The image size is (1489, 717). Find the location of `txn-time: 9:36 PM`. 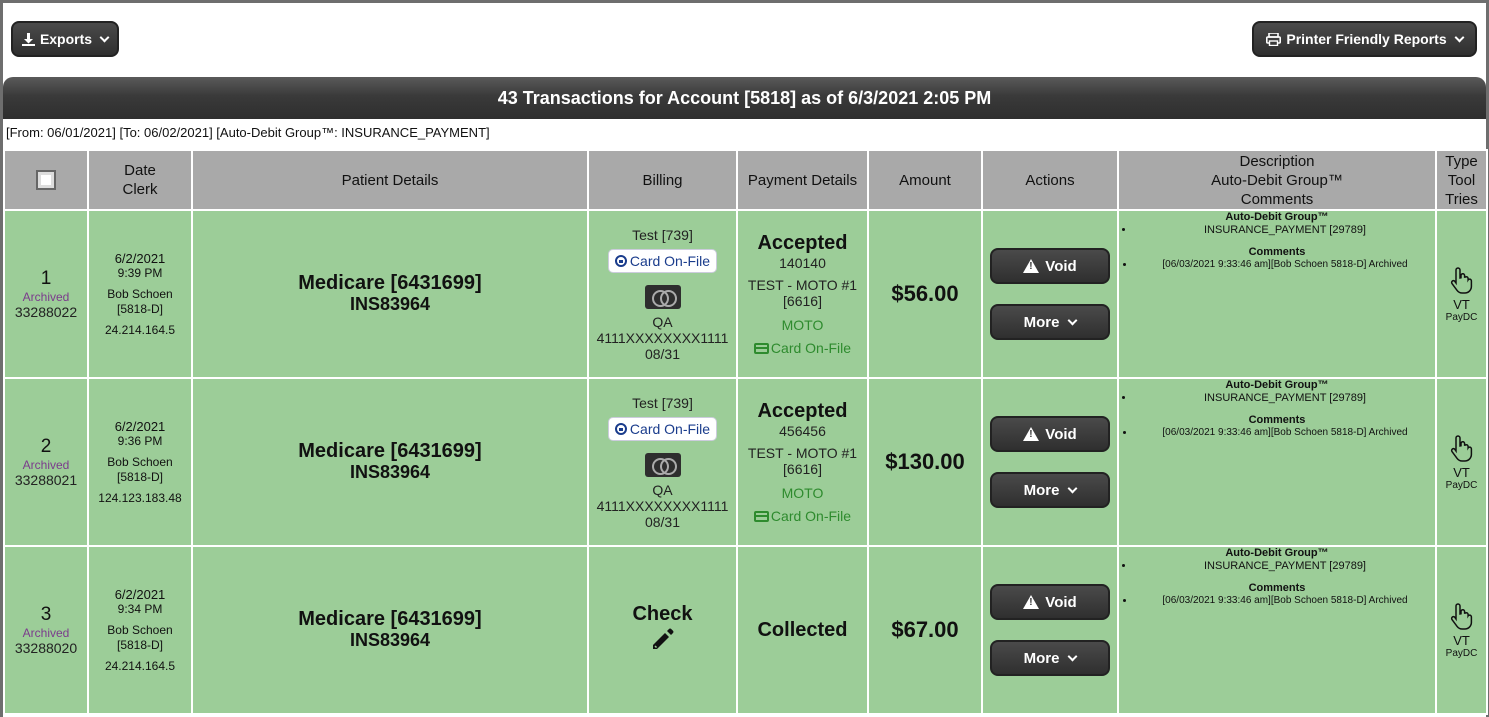

txn-time: 9:36 PM is located at coordinates (140, 440).